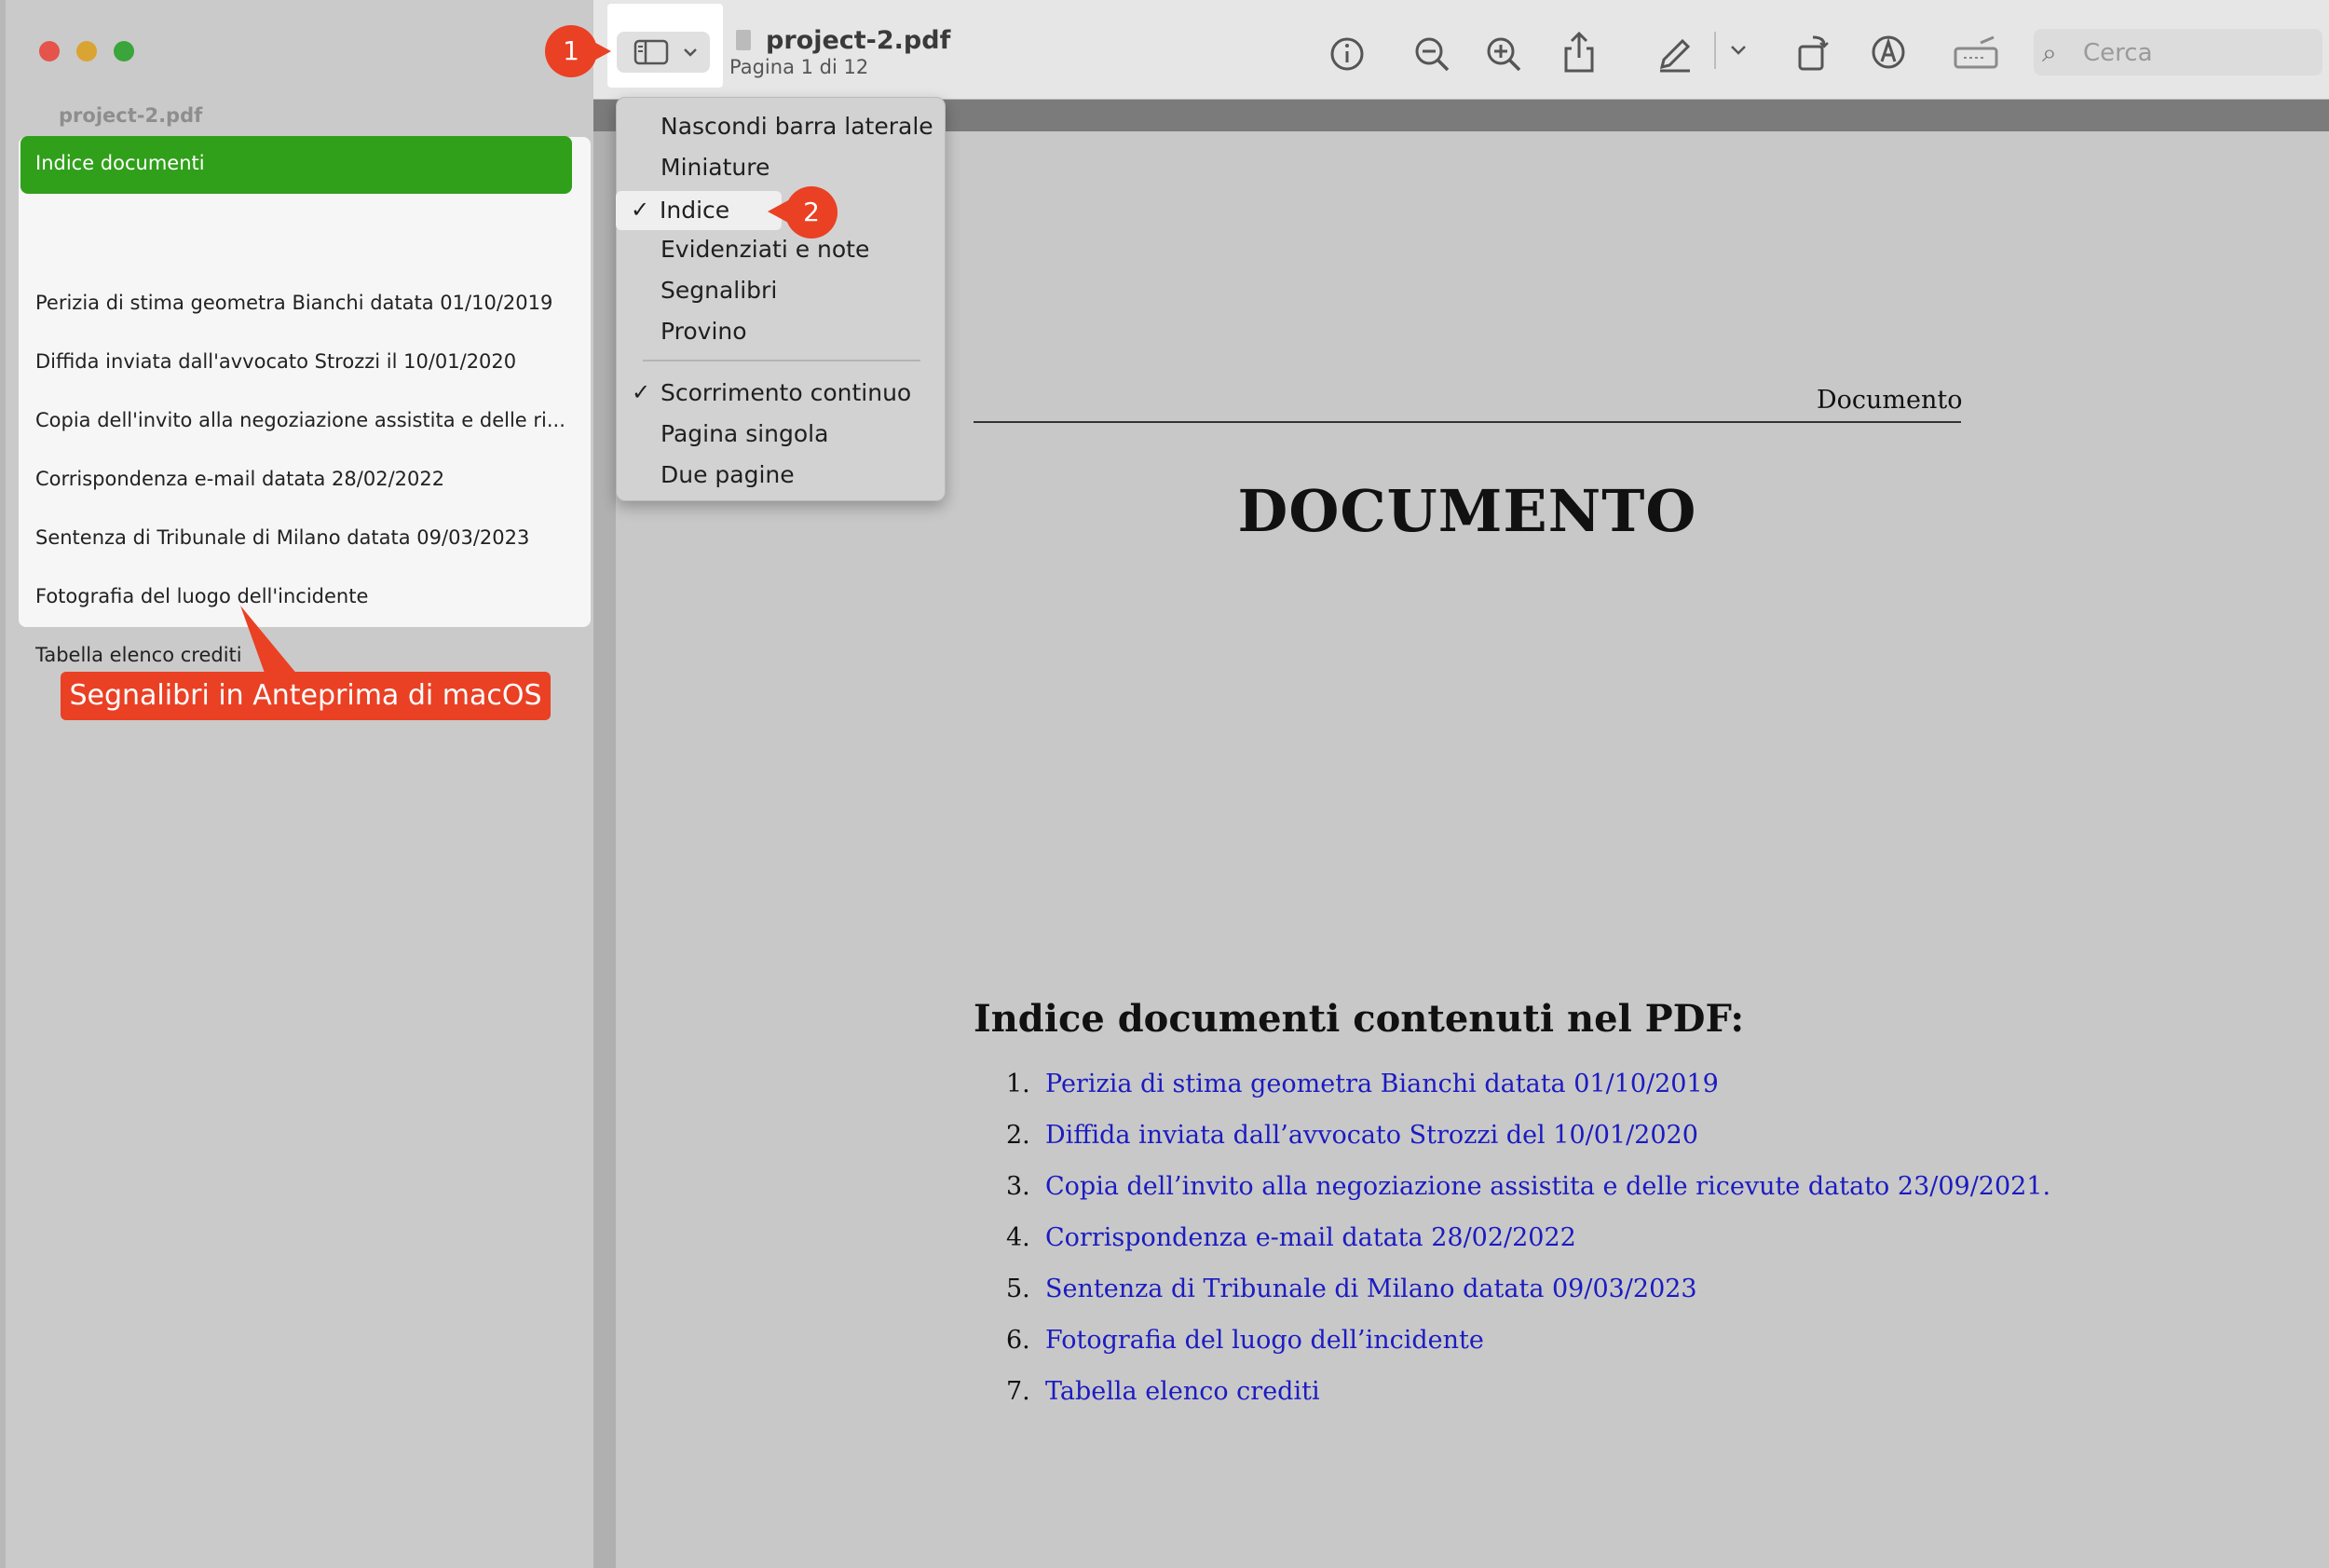  What do you see at coordinates (1890, 400) in the screenshot?
I see `page-header: Documento` at bounding box center [1890, 400].